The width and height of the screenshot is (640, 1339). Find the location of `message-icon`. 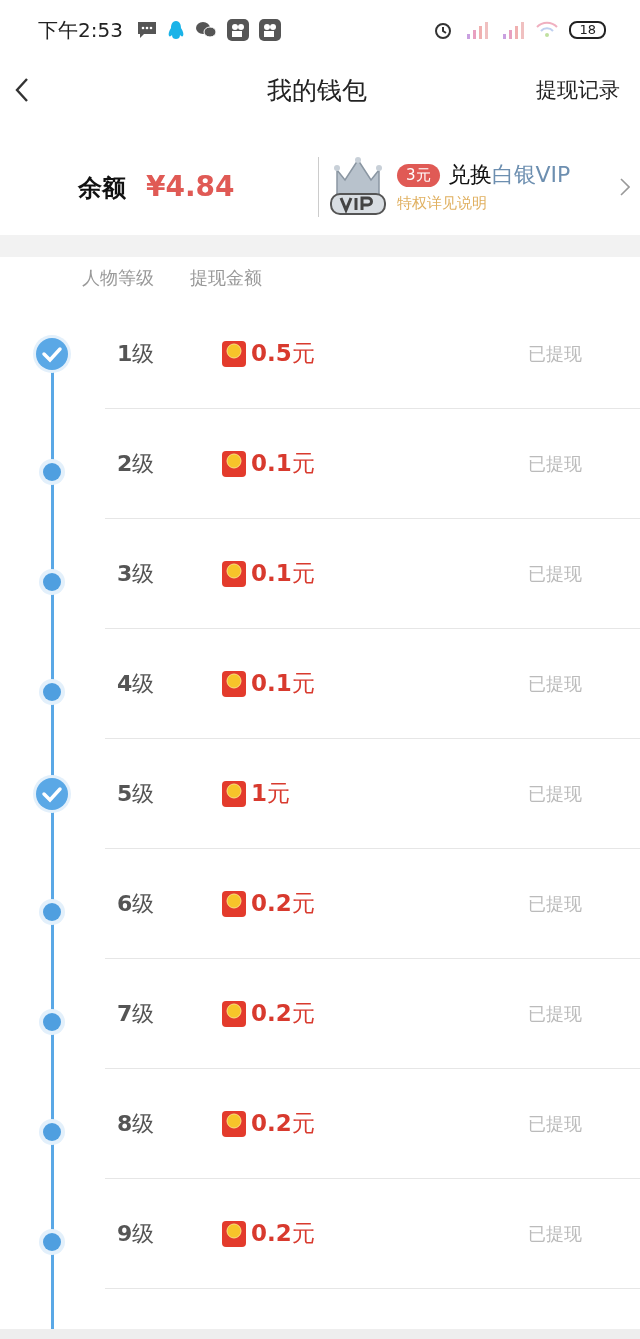

message-icon is located at coordinates (146, 30).